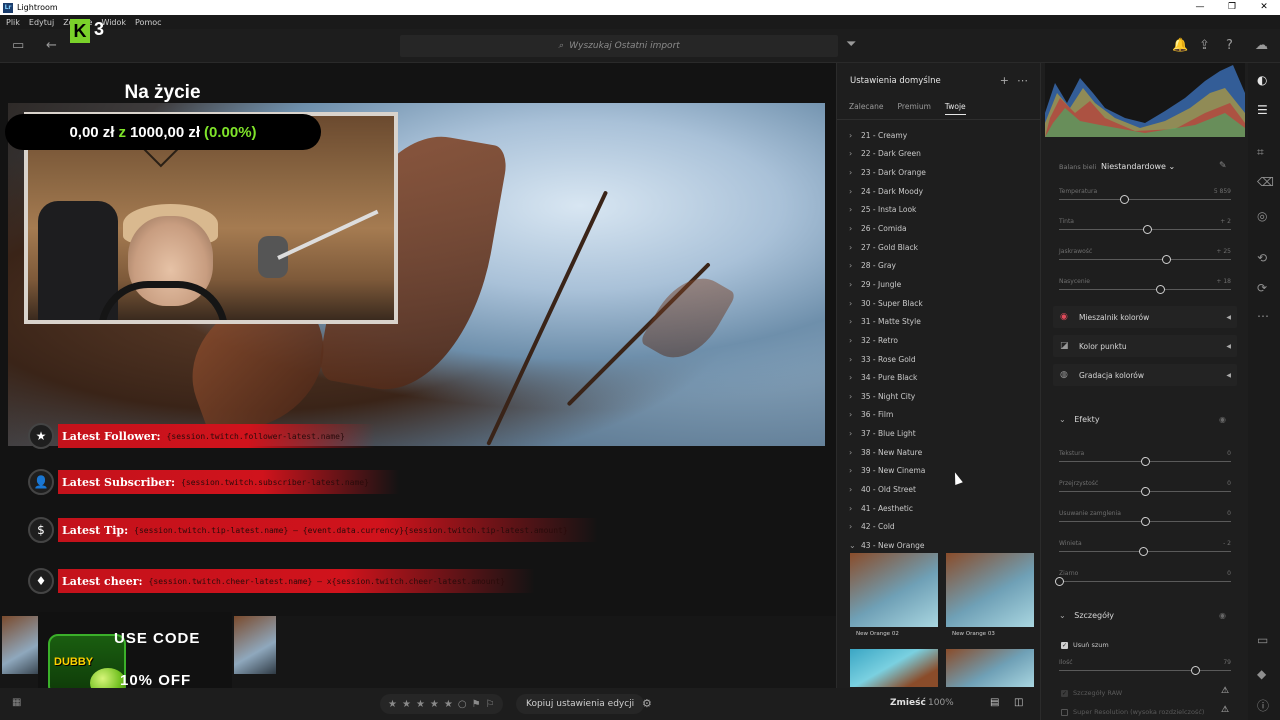 The height and width of the screenshot is (720, 1280). Describe the element at coordinates (1262, 80) in the screenshot. I see `auto-adjust-icon: ◐` at that location.